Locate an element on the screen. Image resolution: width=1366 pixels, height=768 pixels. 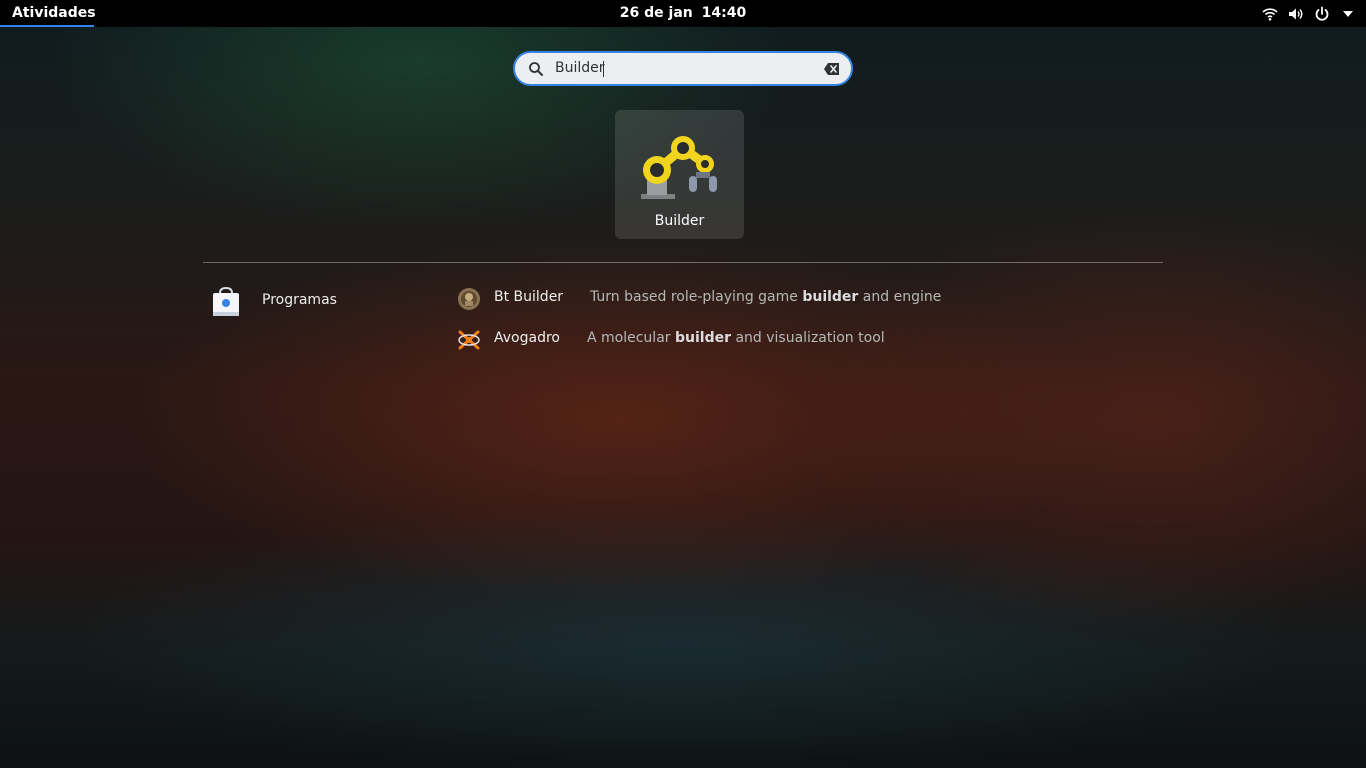
top-bar: Atividades 26 de jan 14:40 is located at coordinates (683, 13).